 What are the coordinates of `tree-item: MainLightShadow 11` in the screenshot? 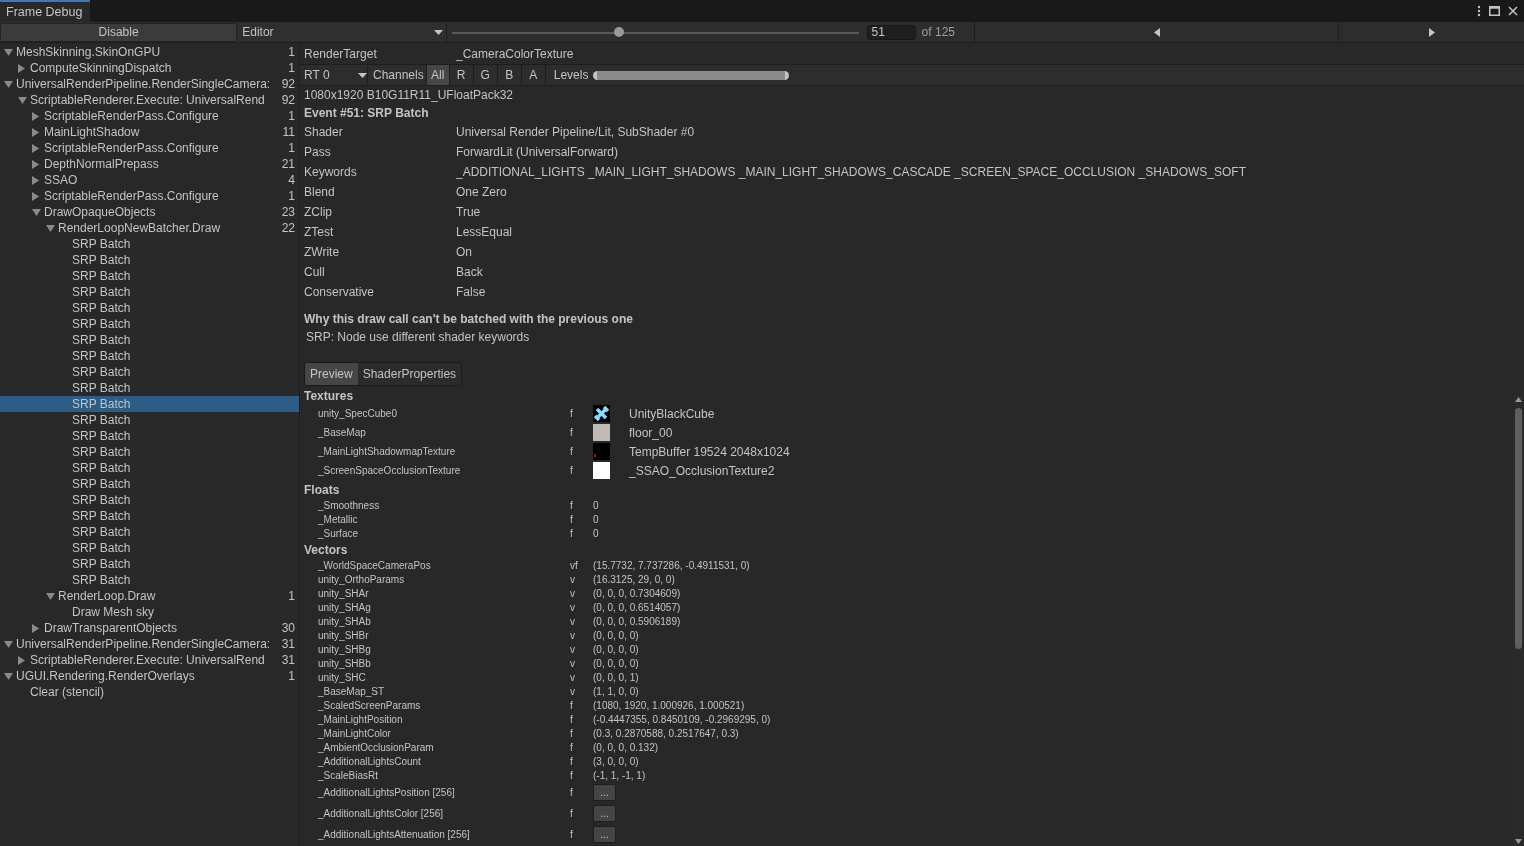 It's located at (149, 132).